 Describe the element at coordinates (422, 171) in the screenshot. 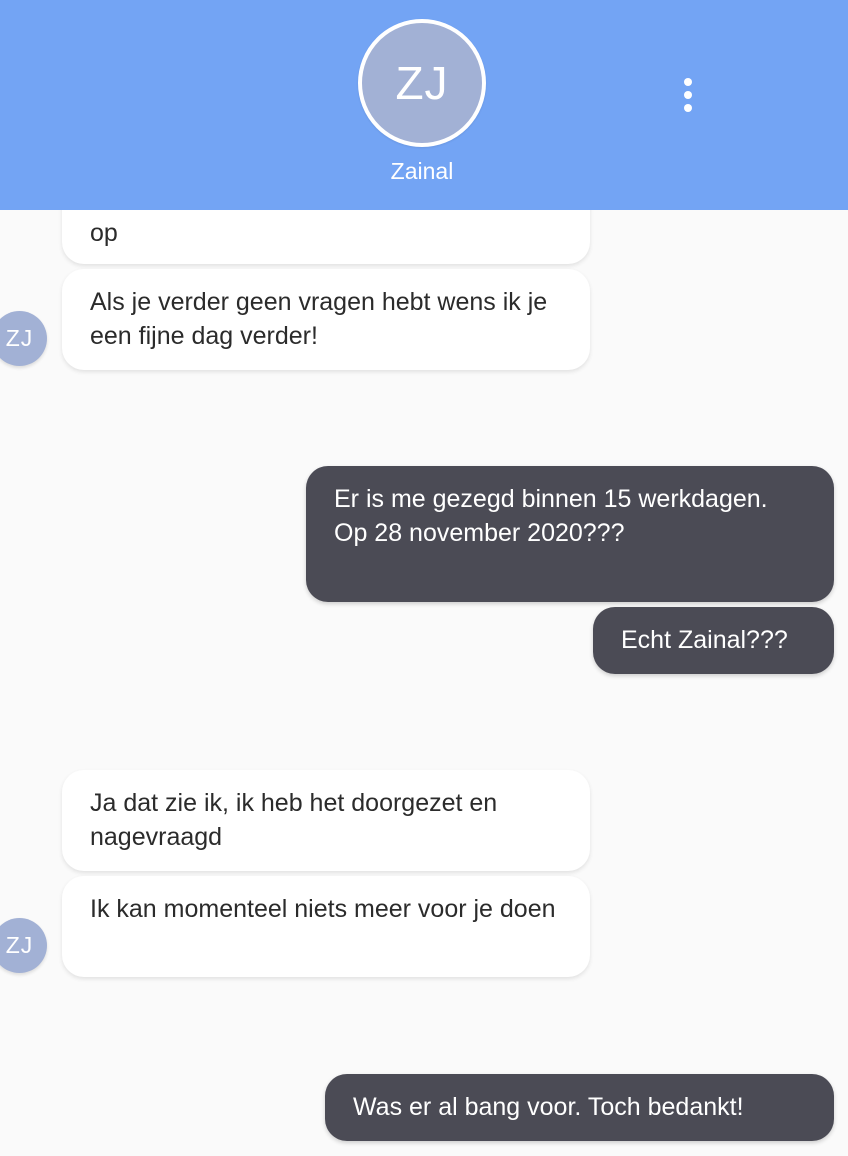

I see `contact-name: Zainal` at that location.